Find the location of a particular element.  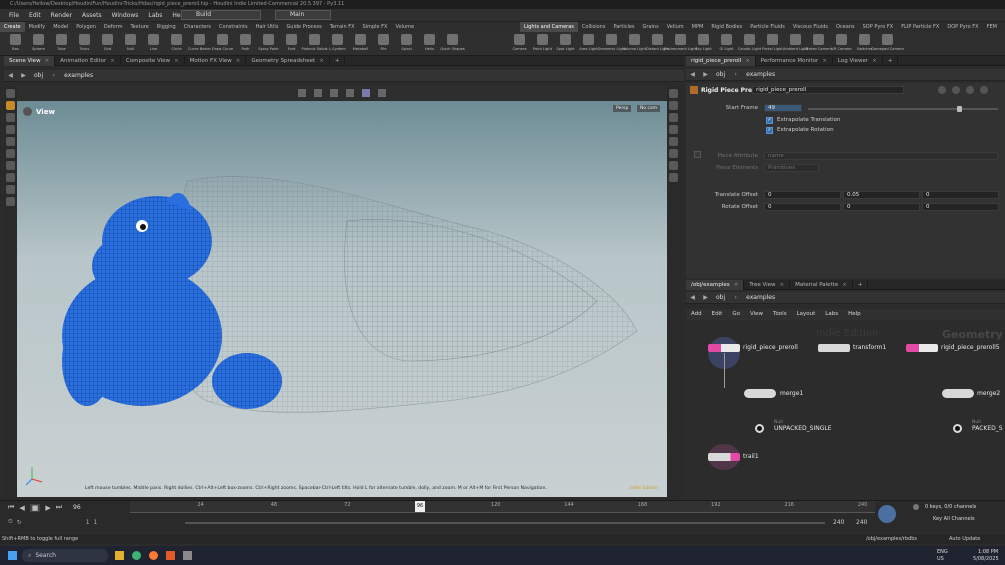

snap-tool-icon is located at coordinates (10, 189).